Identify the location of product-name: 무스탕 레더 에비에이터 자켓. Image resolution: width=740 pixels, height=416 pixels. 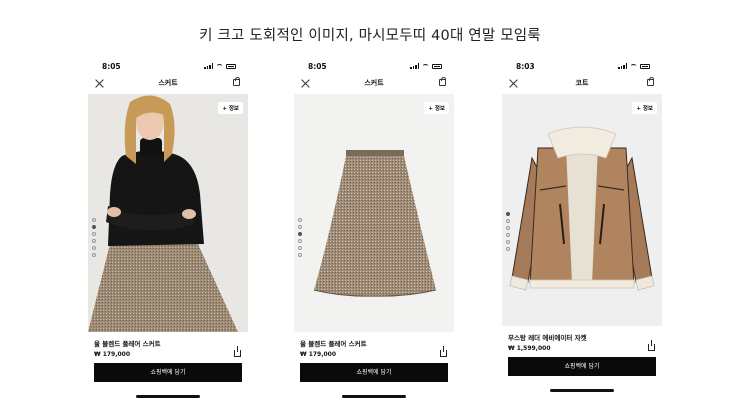
(547, 338).